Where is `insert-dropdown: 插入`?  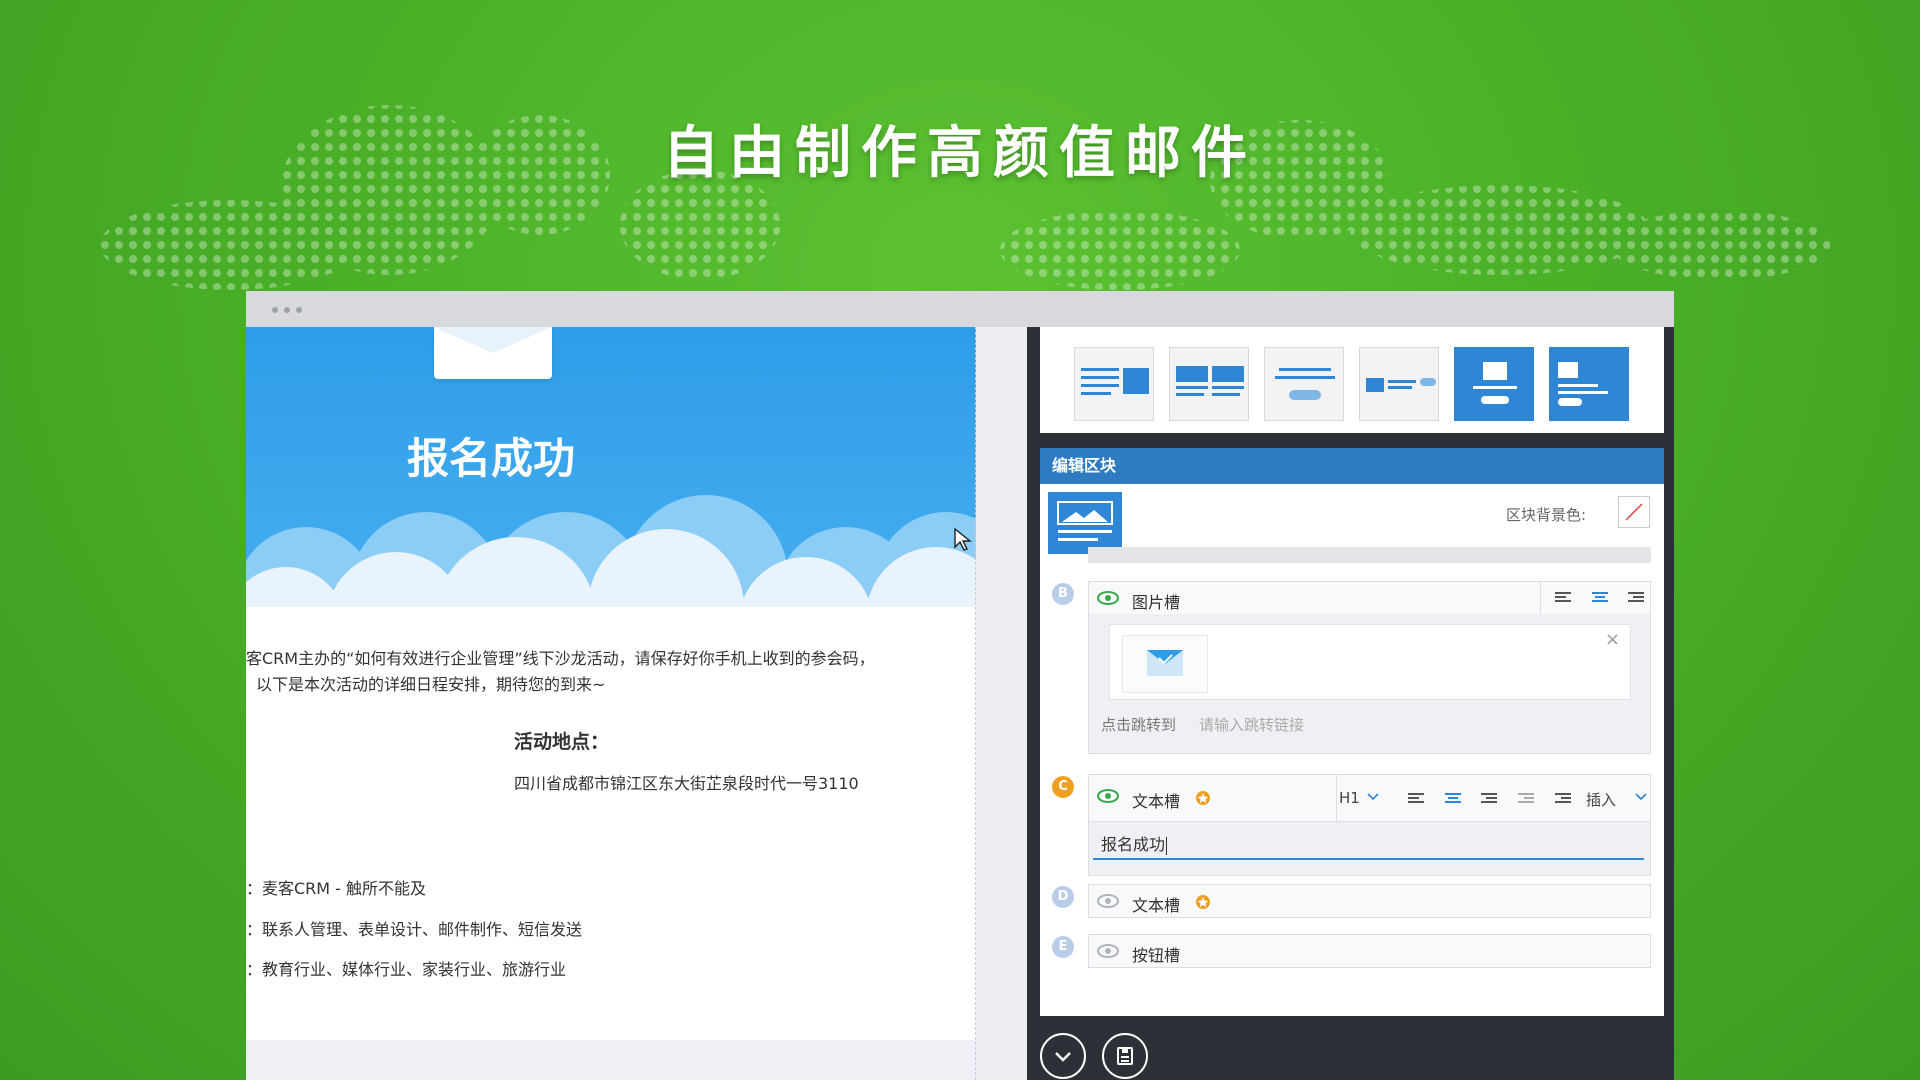
insert-dropdown: 插入 is located at coordinates (1601, 799).